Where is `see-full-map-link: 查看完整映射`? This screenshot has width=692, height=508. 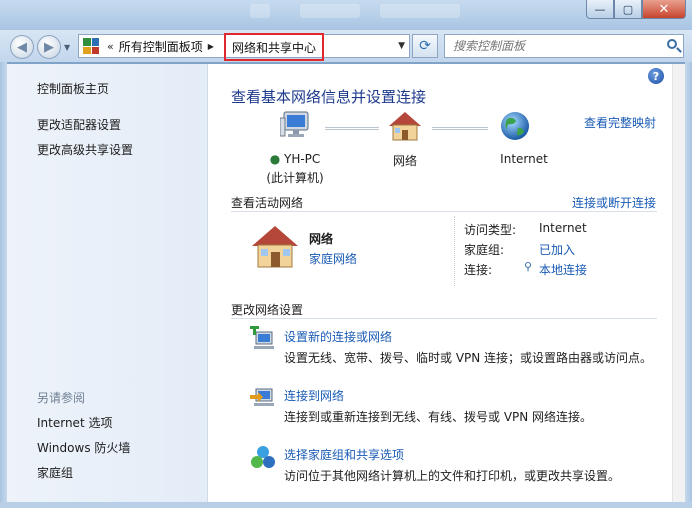
see-full-map-link: 查看完整映射 is located at coordinates (620, 122).